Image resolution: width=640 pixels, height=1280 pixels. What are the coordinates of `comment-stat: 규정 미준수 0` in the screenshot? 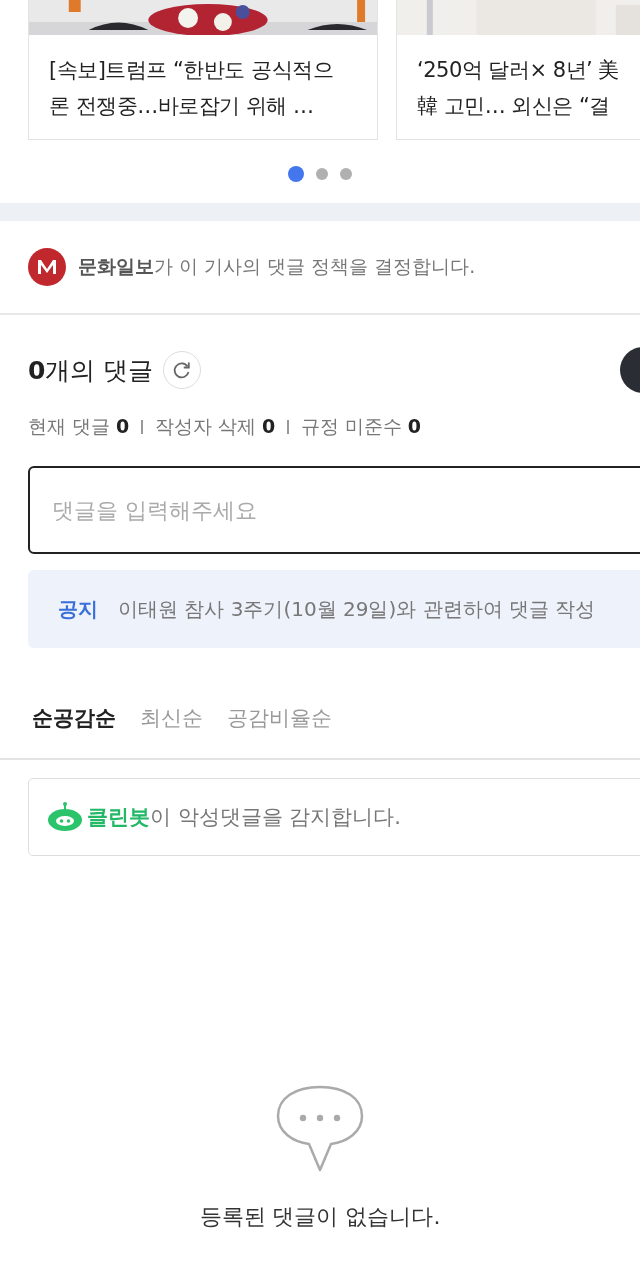 It's located at (360, 426).